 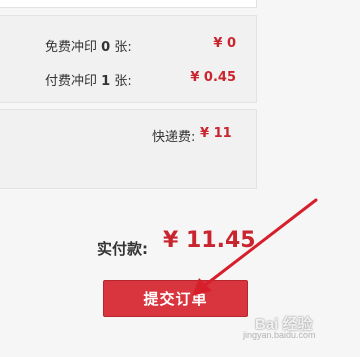 What do you see at coordinates (175, 298) in the screenshot?
I see `submit-order-button: 提交订单` at bounding box center [175, 298].